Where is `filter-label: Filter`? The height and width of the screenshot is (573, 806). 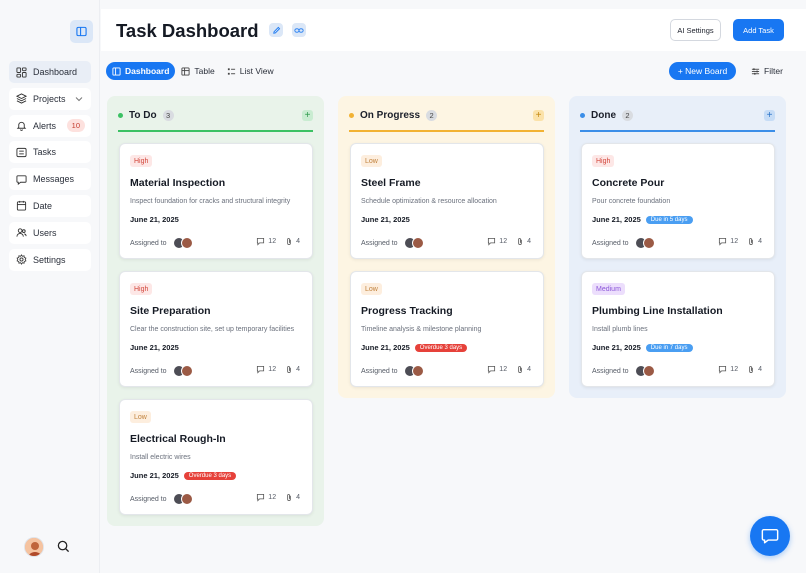 filter-label: Filter is located at coordinates (773, 71).